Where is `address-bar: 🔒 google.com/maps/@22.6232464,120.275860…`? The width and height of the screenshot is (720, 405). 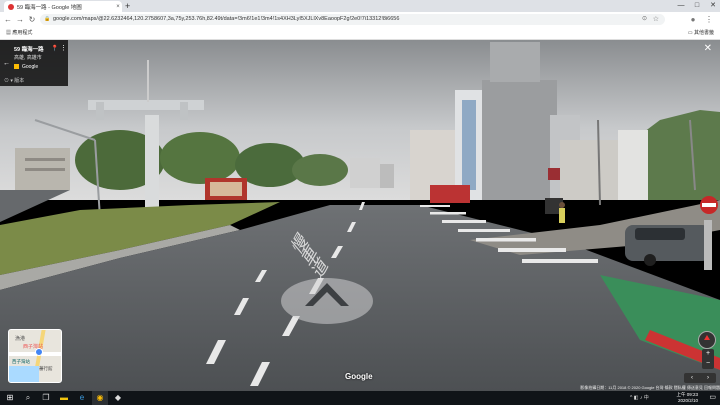
address-bar: 🔒 google.com/maps/@22.6232464,120.275860… is located at coordinates (352, 19).